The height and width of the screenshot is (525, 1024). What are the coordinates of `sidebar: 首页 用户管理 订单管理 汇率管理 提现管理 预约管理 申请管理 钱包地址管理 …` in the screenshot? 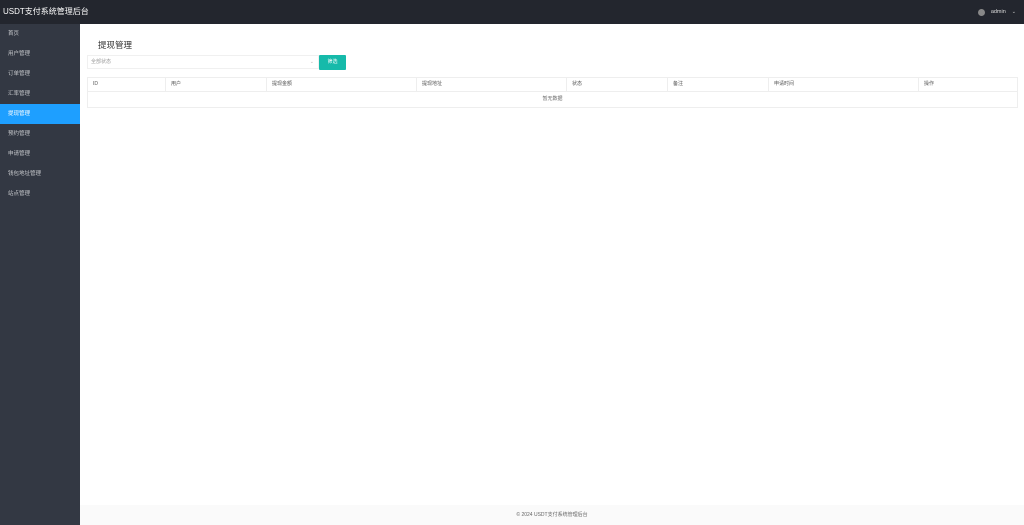 It's located at (40, 274).